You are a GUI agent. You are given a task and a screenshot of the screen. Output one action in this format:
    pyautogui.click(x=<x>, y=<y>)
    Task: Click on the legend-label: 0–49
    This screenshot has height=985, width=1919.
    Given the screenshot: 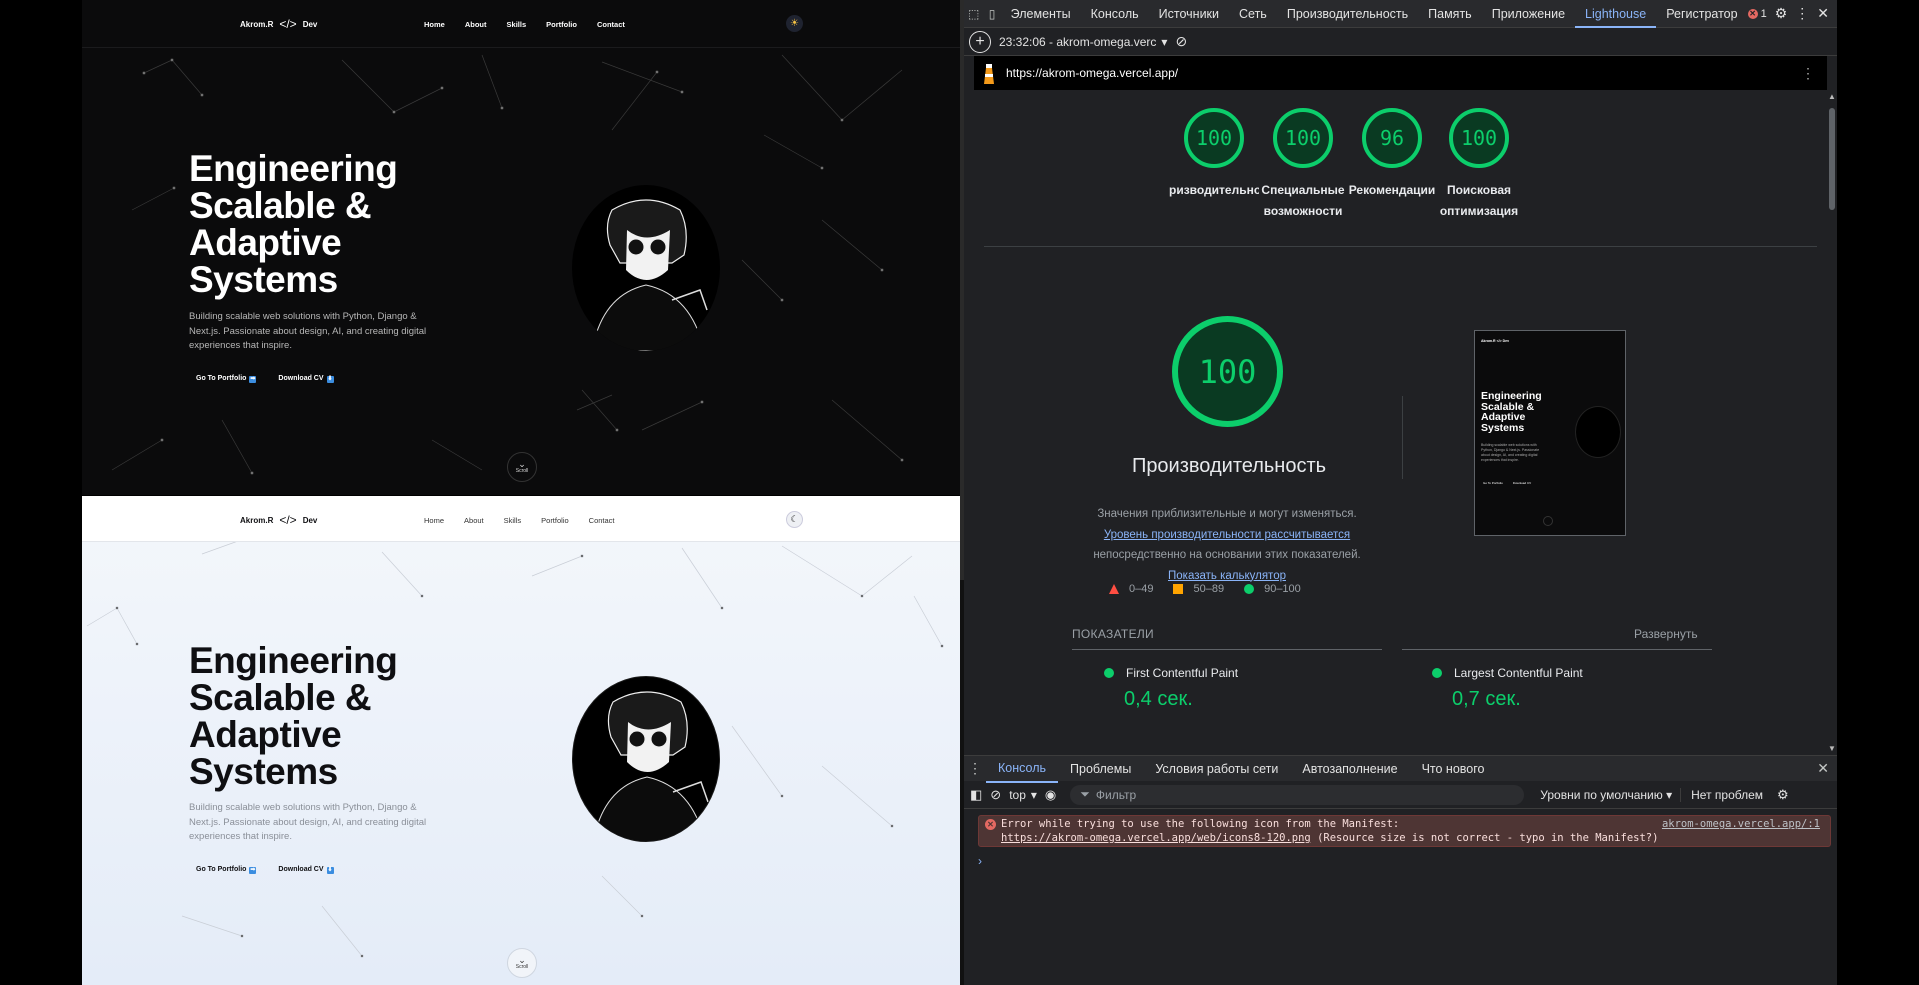 What is the action you would take?
    pyautogui.click(x=1141, y=589)
    